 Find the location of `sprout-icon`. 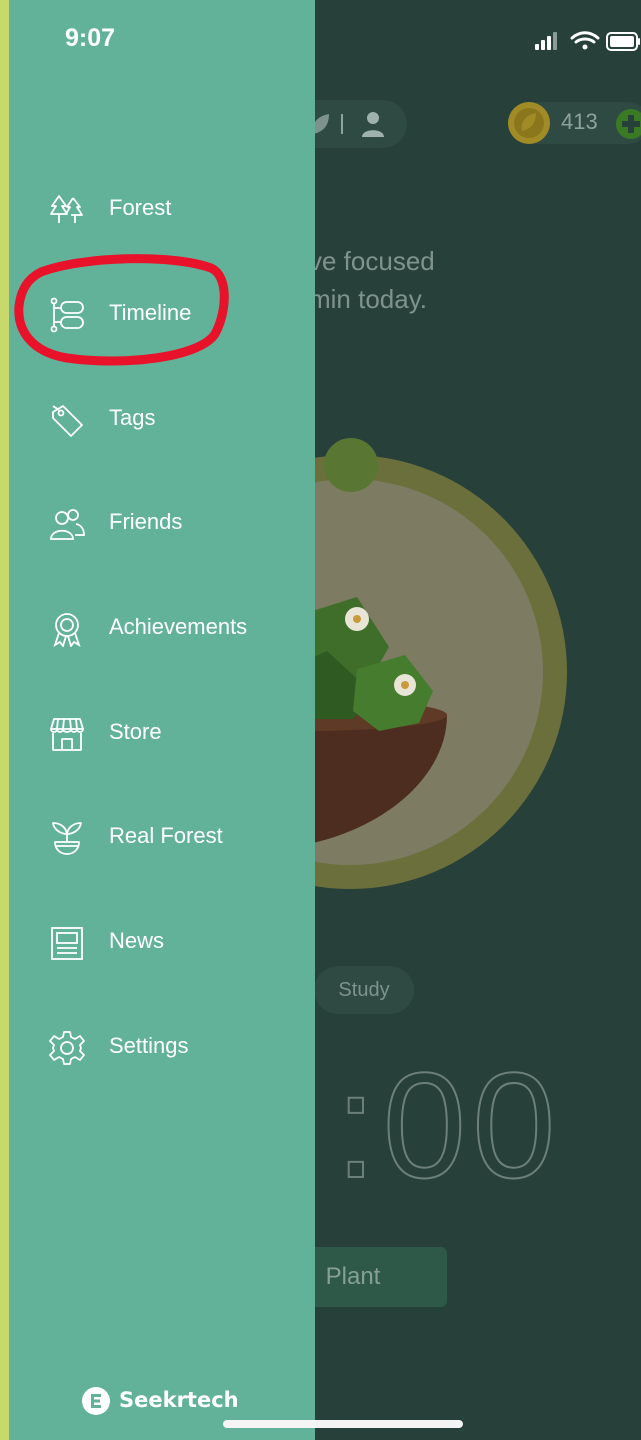

sprout-icon is located at coordinates (67, 838).